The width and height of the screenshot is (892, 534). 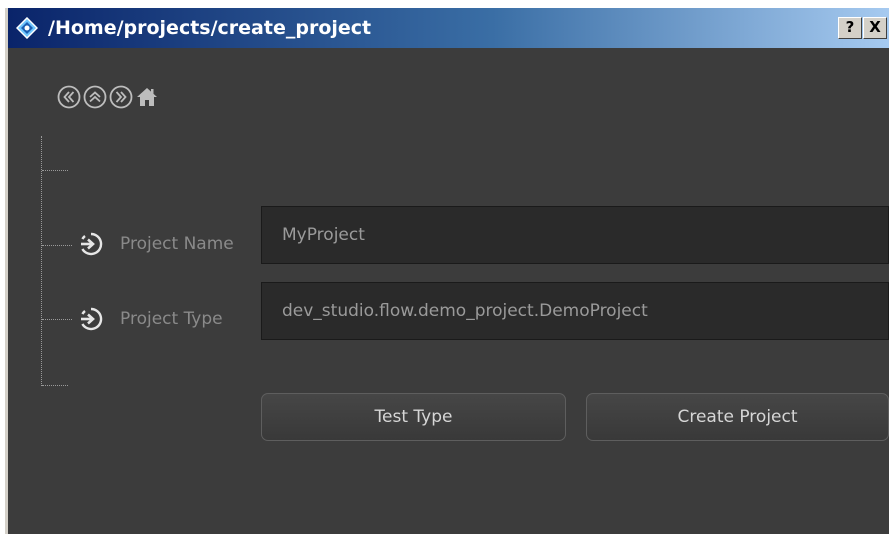 I want to click on project-name-input: MyProject, so click(x=575, y=235).